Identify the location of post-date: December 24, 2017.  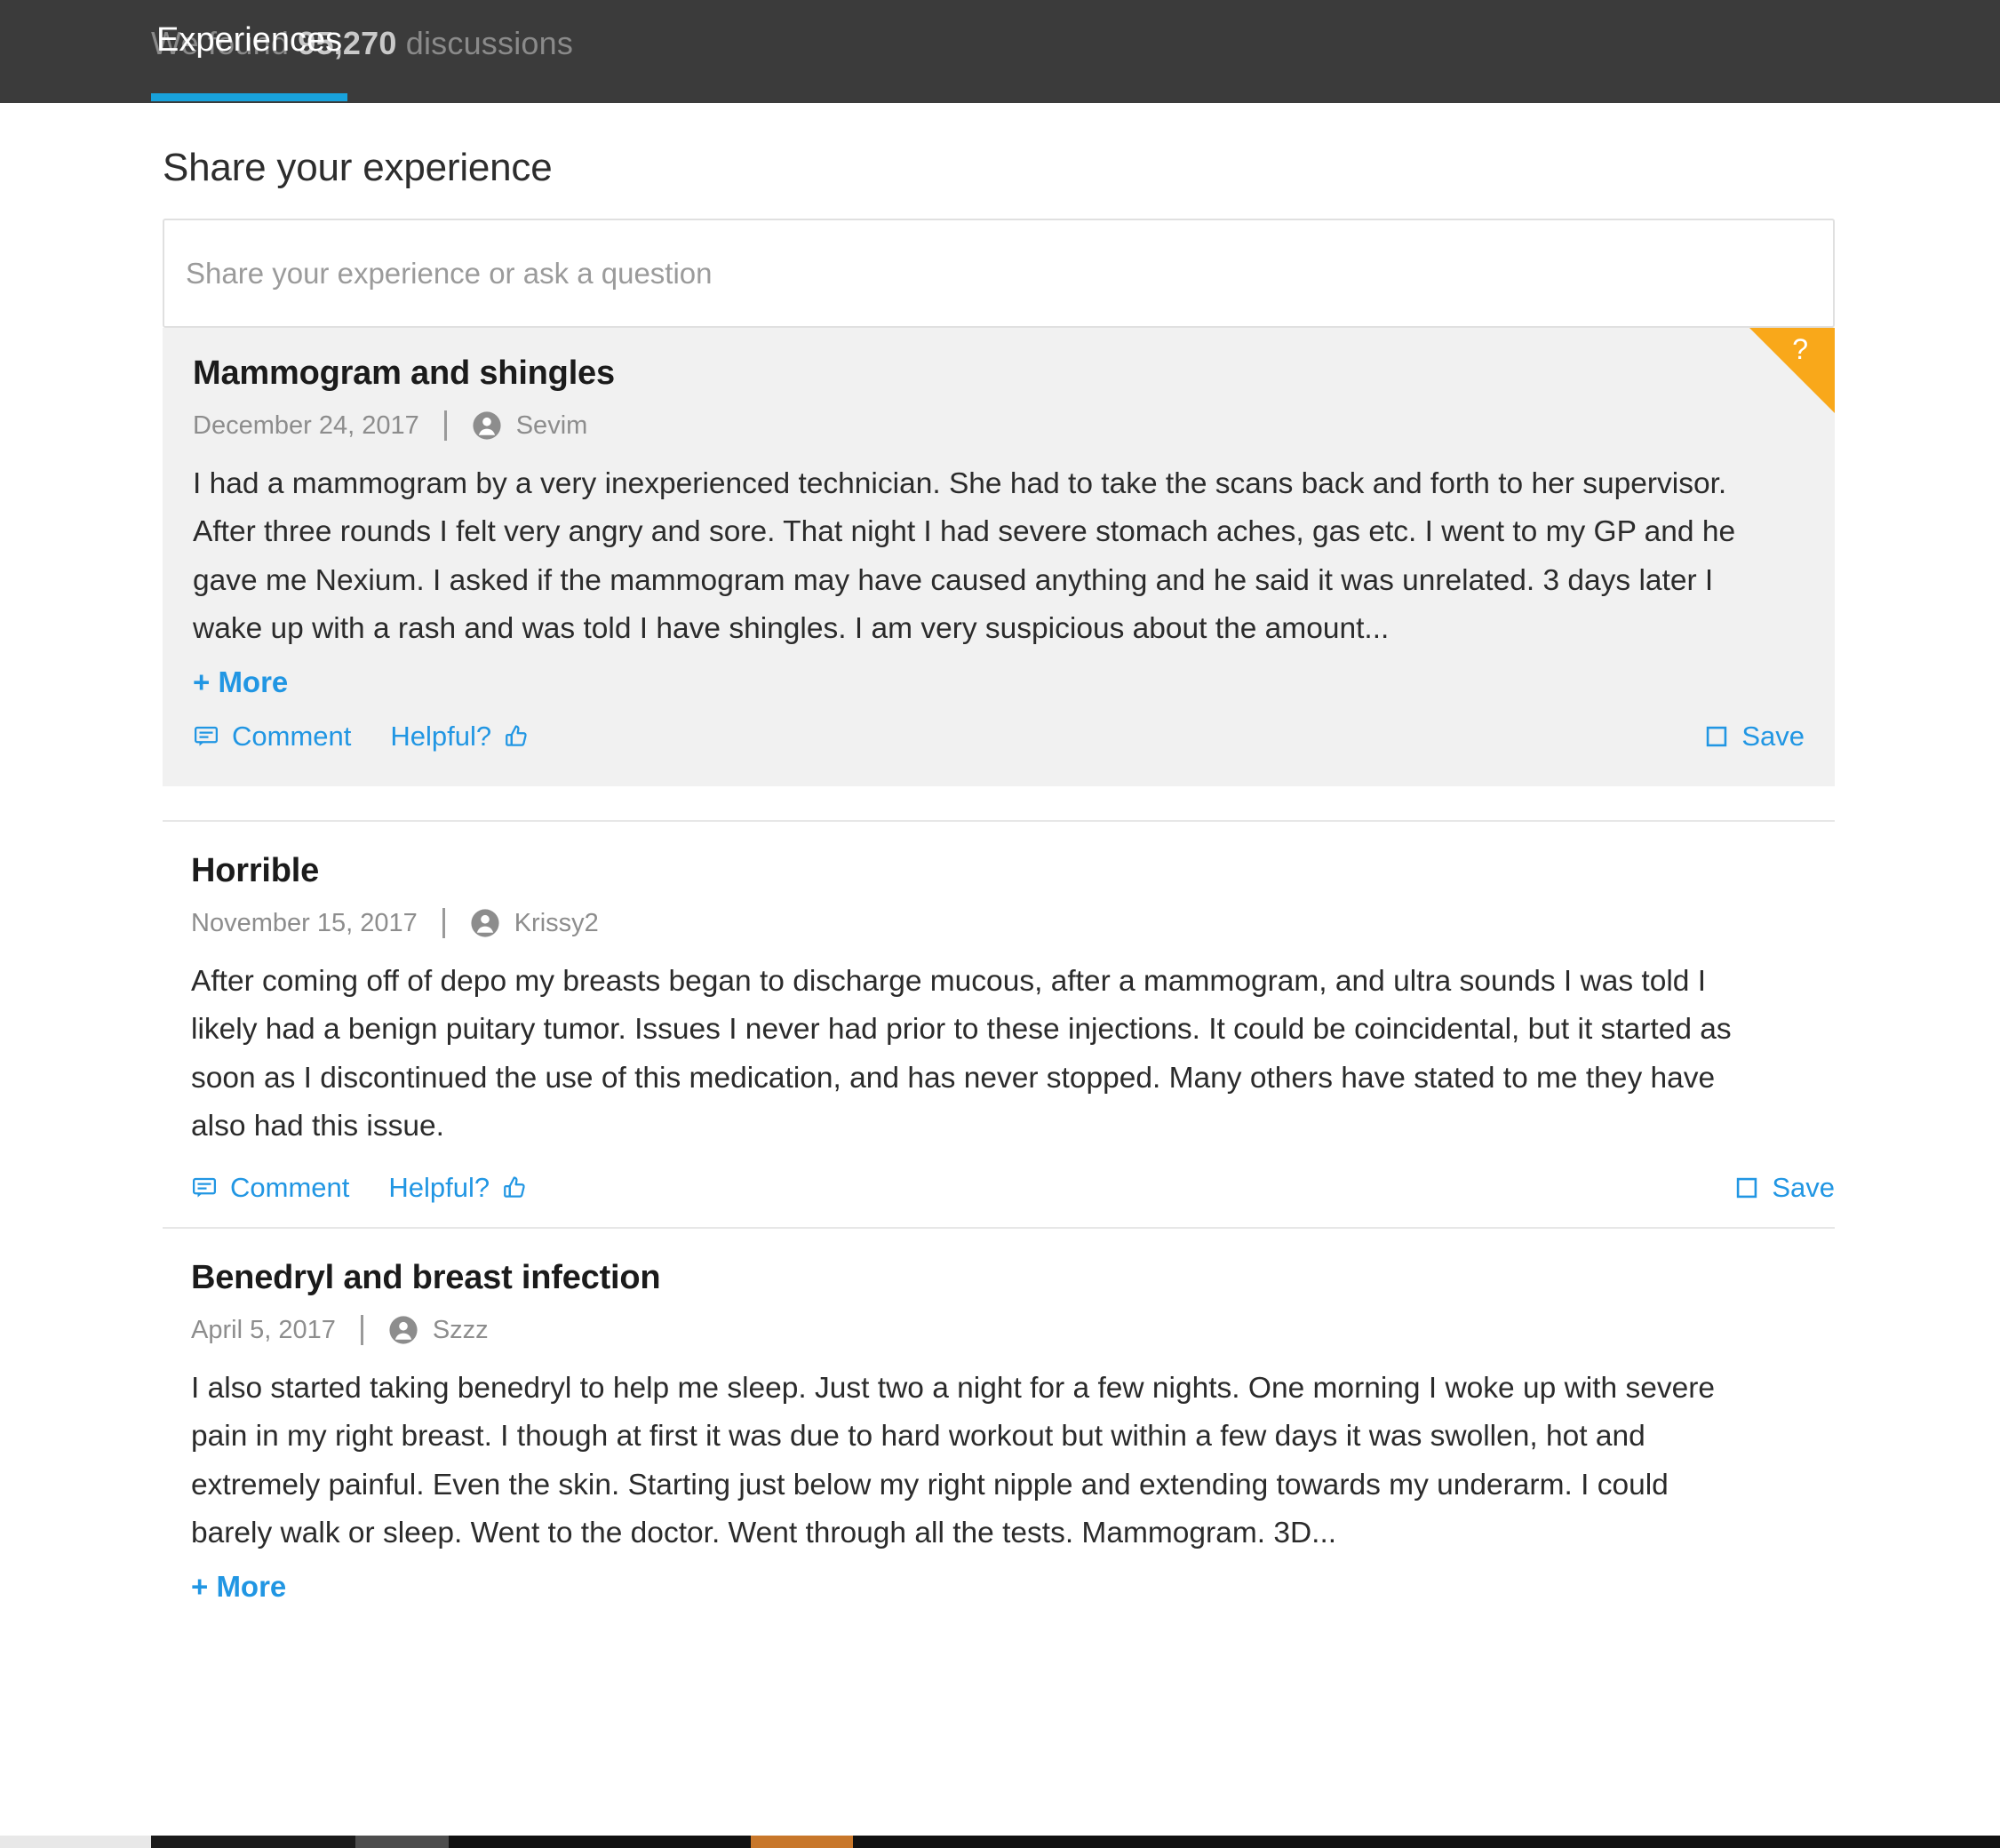
(306, 425).